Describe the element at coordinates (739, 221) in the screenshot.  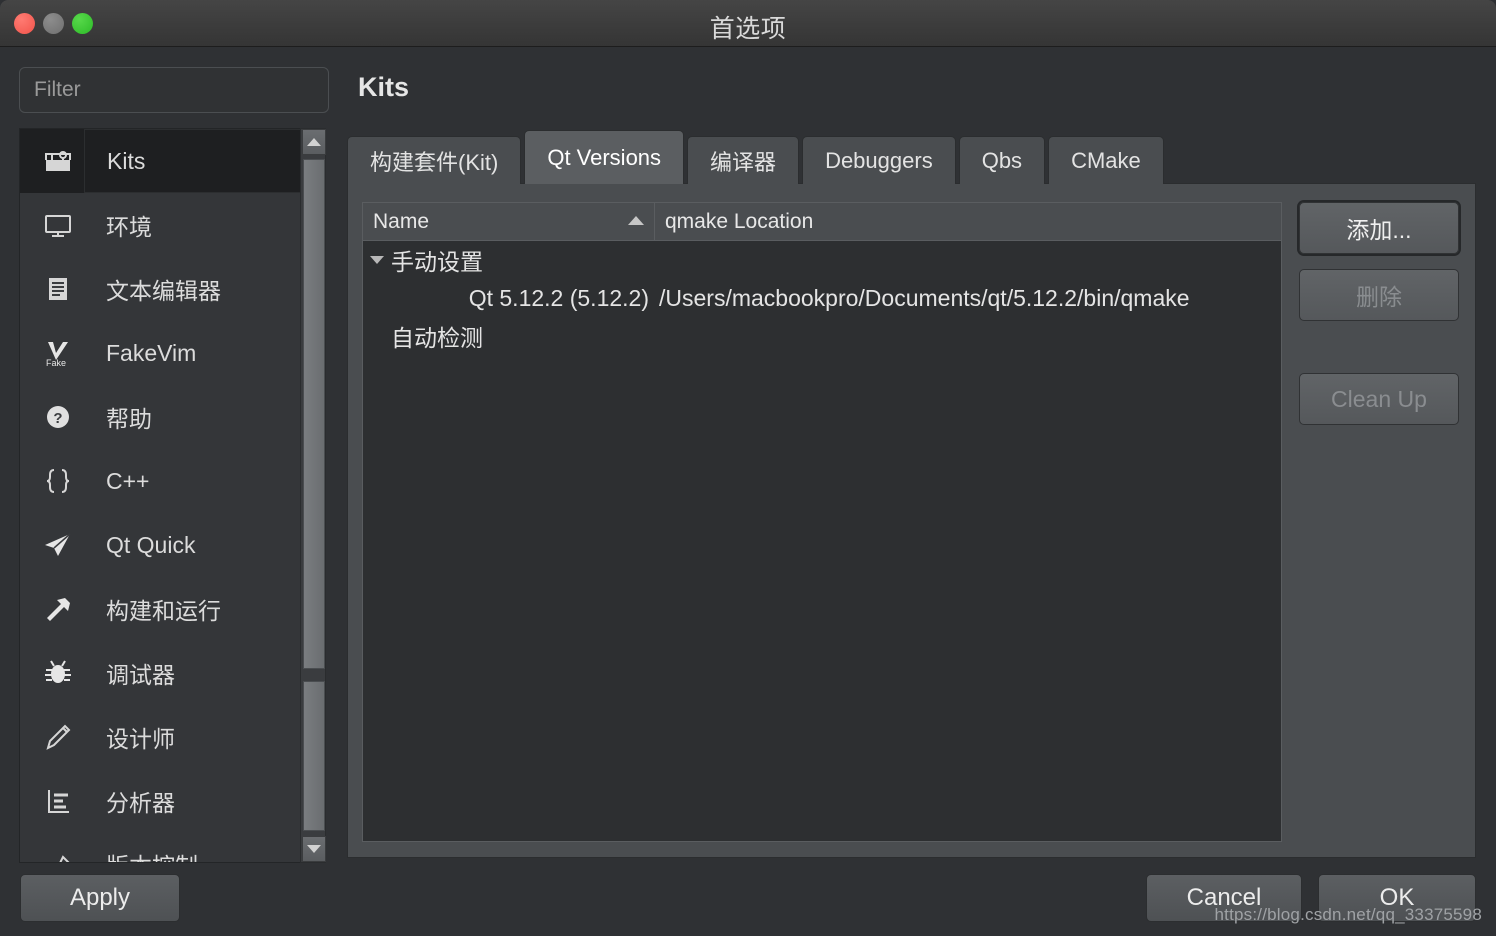
I see `column-header-qmake-location-label: qmake Location` at that location.